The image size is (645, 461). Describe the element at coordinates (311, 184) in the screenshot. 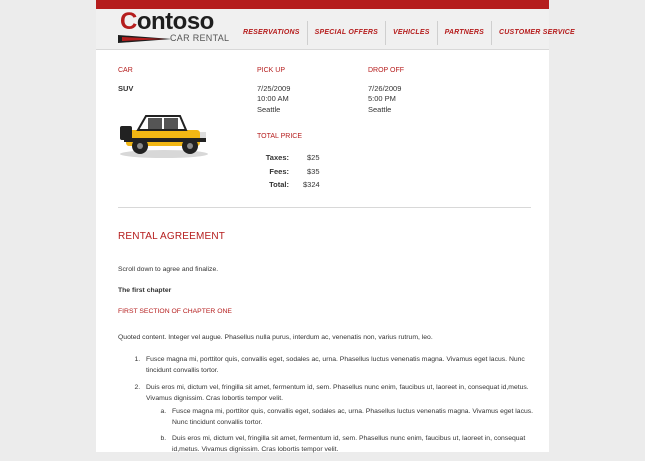

I see `total-value: $324` at that location.